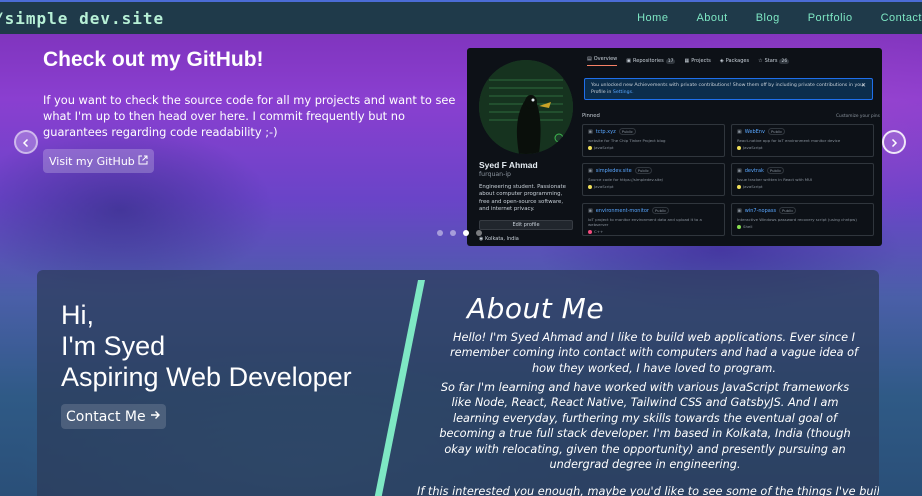  What do you see at coordinates (652, 18) in the screenshot?
I see `nav-link-home: Home` at bounding box center [652, 18].